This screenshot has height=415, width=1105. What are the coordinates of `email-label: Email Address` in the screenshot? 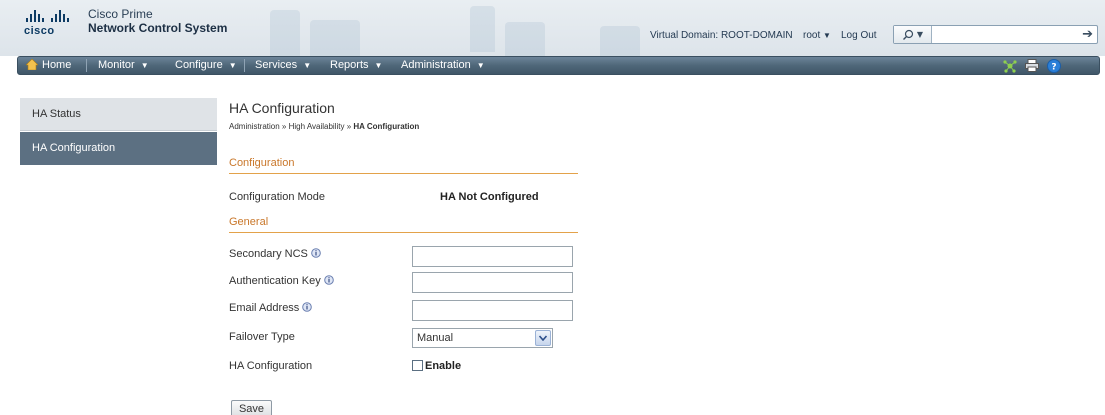 It's located at (271, 308).